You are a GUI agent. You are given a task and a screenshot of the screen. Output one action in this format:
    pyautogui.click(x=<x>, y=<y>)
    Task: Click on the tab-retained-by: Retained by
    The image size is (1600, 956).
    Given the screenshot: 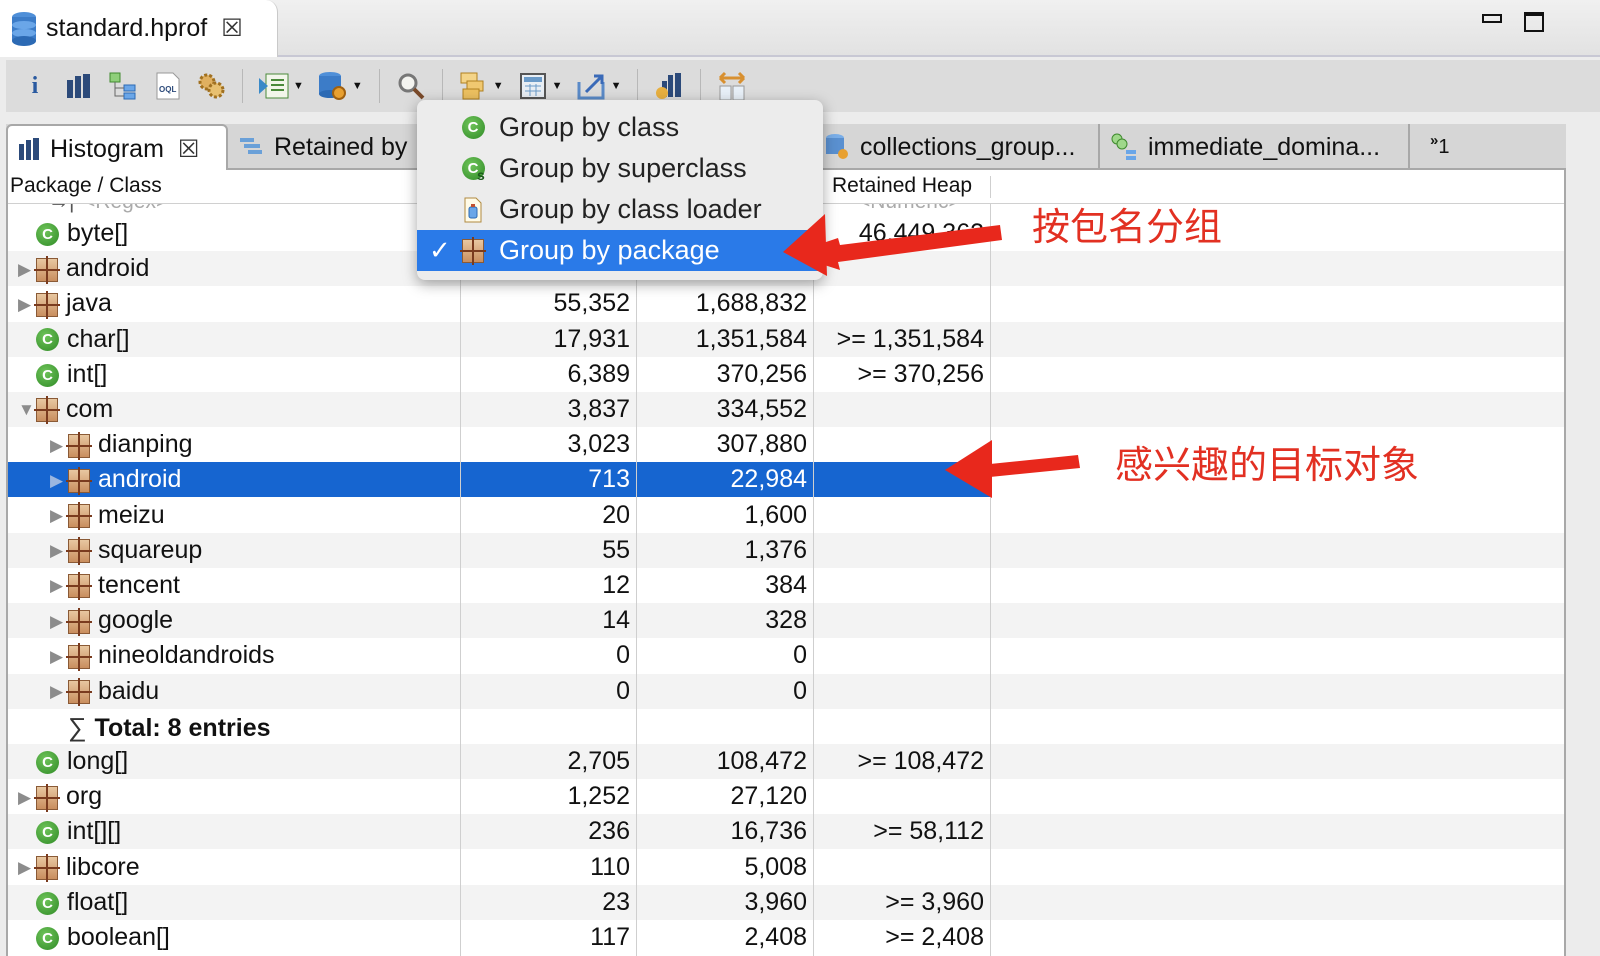 What is the action you would take?
    pyautogui.click(x=328, y=147)
    